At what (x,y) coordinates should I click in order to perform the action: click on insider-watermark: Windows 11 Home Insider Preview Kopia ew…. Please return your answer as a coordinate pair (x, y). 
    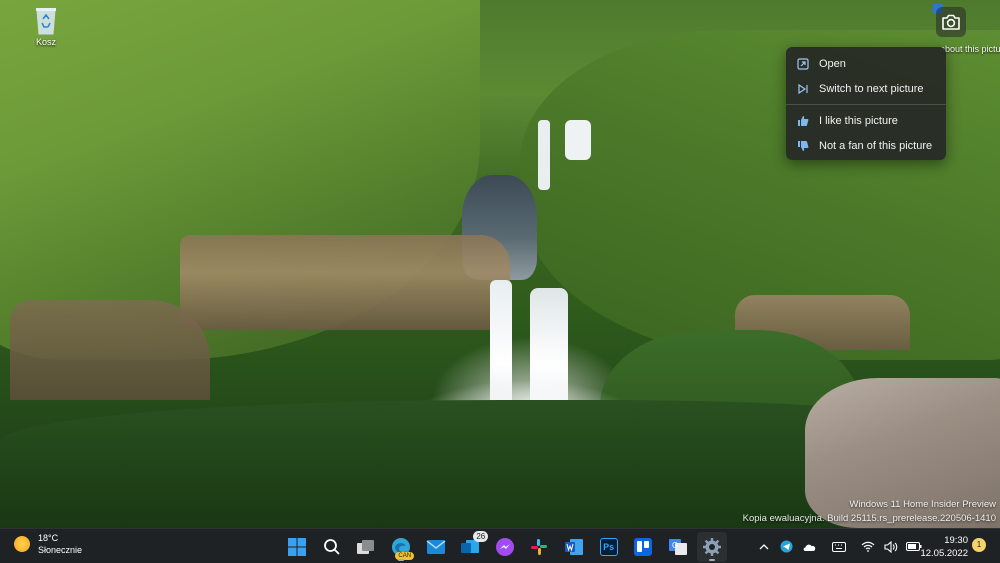
    Looking at the image, I should click on (869, 512).